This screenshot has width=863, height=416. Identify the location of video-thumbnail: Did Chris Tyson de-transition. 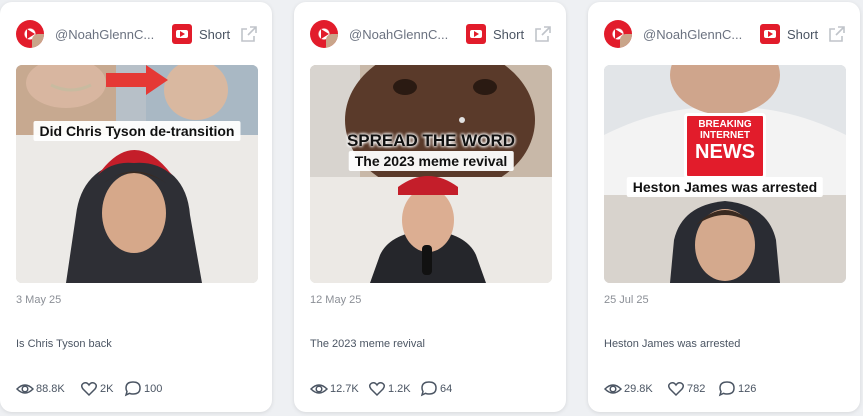
(137, 174).